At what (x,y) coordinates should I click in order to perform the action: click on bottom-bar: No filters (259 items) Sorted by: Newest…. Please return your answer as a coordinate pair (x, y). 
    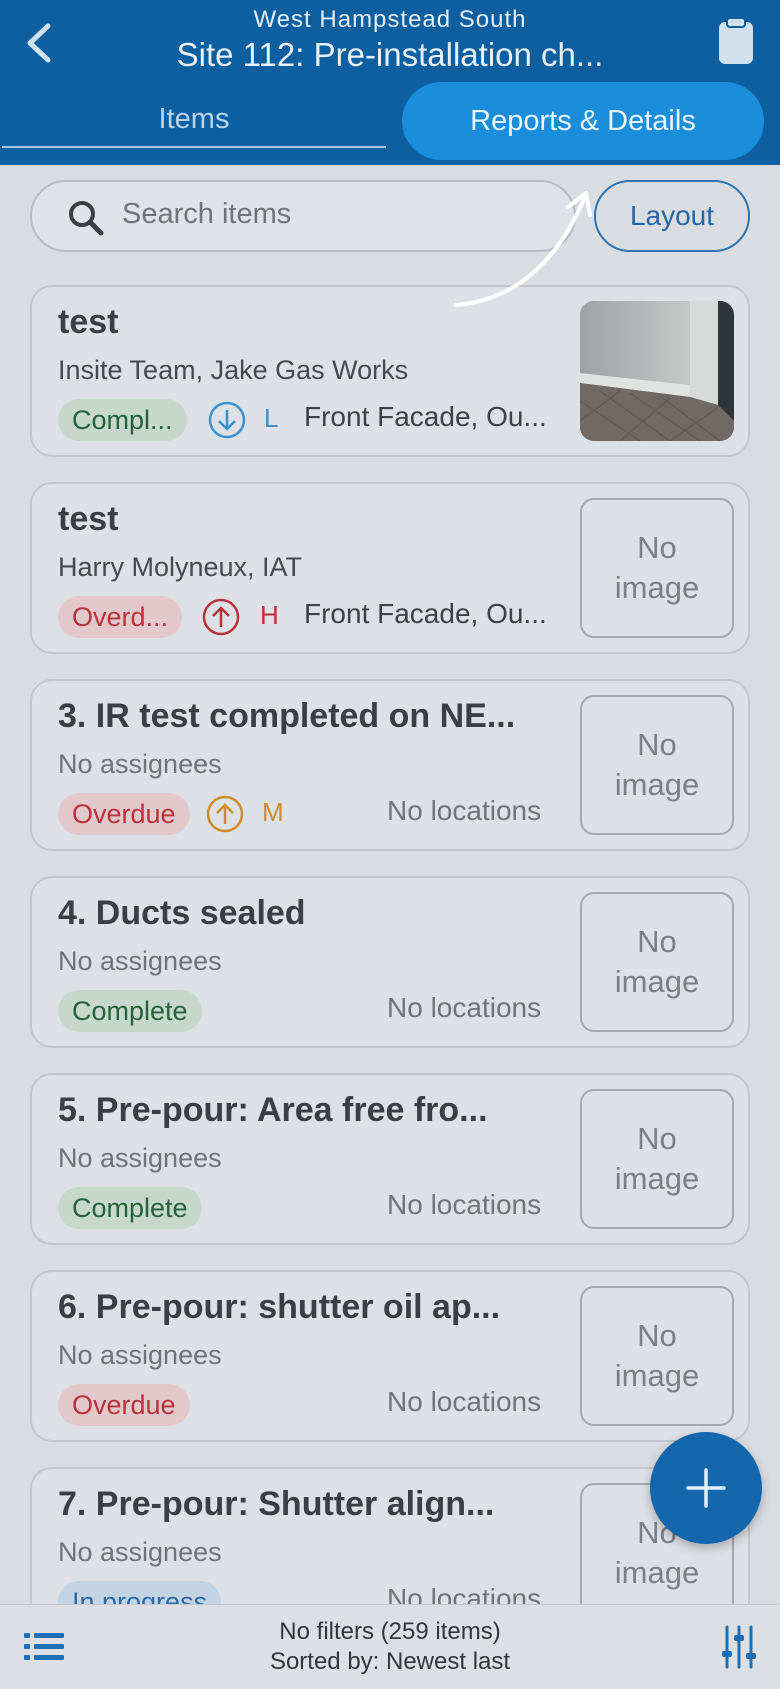
    Looking at the image, I should click on (390, 1646).